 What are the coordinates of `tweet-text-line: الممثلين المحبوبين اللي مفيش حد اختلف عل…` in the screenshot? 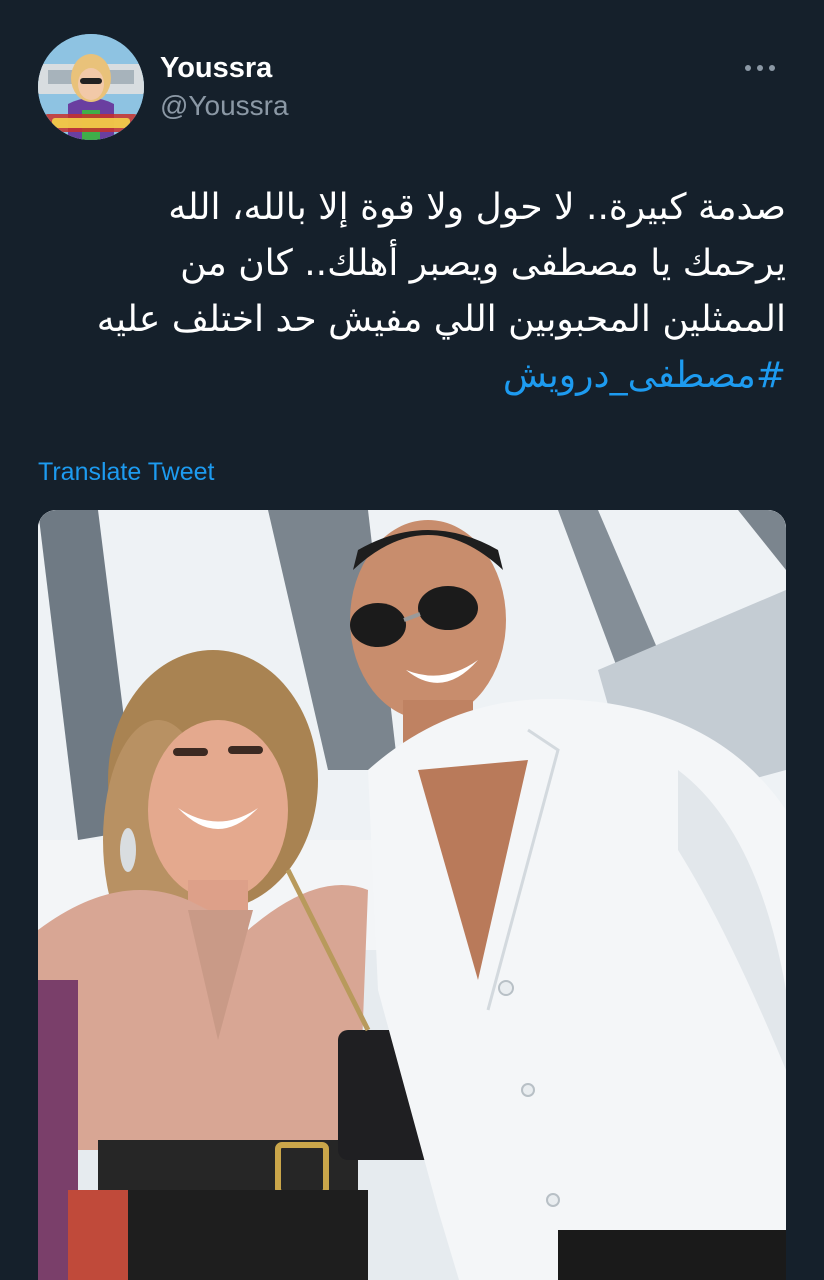 It's located at (441, 319).